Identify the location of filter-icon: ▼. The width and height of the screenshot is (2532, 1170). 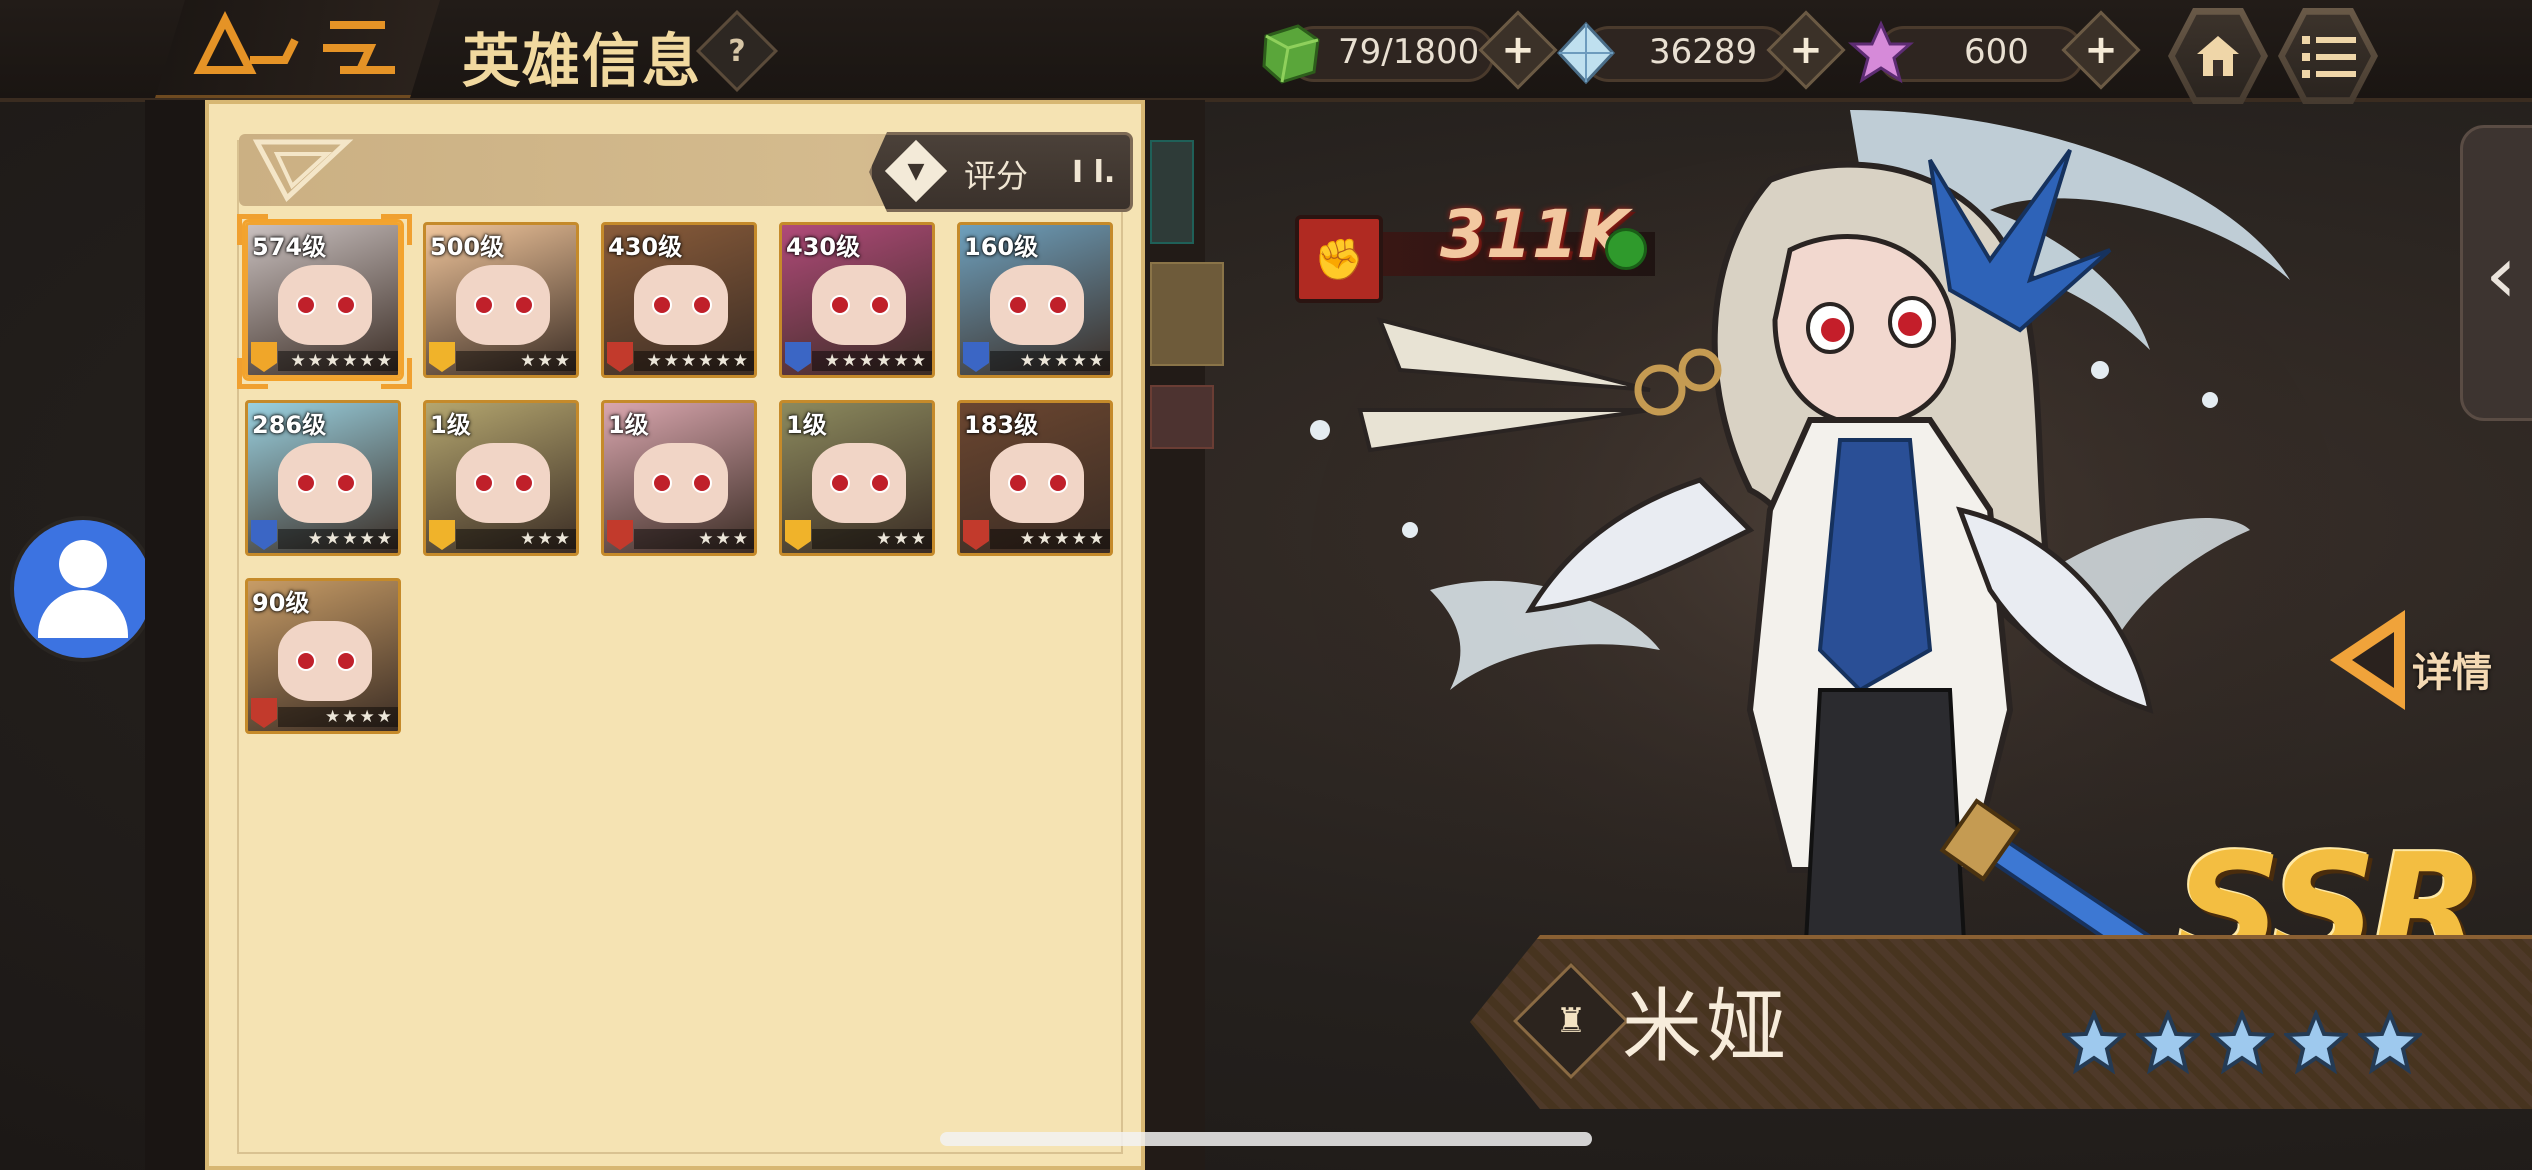
(916, 171).